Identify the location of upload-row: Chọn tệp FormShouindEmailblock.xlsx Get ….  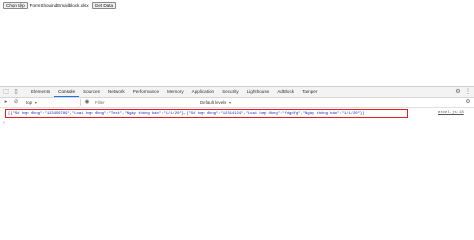
(60, 5).